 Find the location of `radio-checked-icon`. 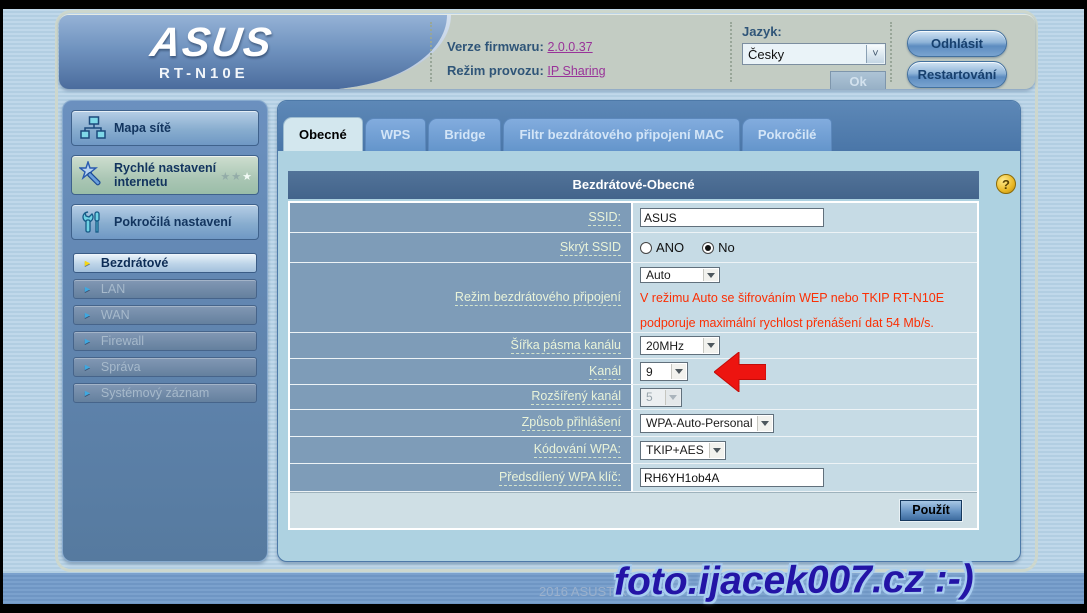

radio-checked-icon is located at coordinates (708, 247).